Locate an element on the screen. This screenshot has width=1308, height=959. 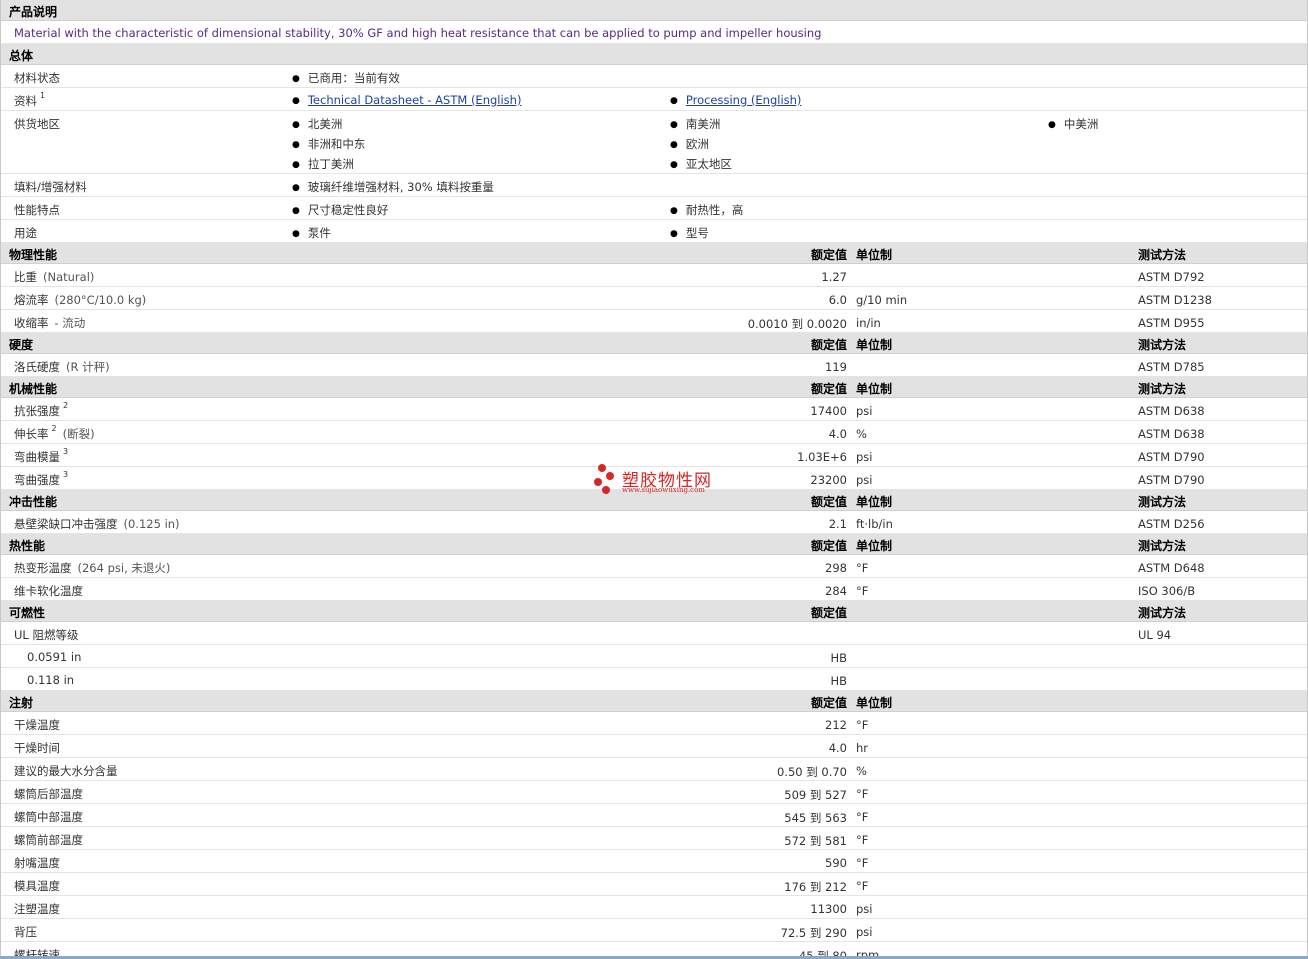
region-item: 欧洲 is located at coordinates (689, 144).